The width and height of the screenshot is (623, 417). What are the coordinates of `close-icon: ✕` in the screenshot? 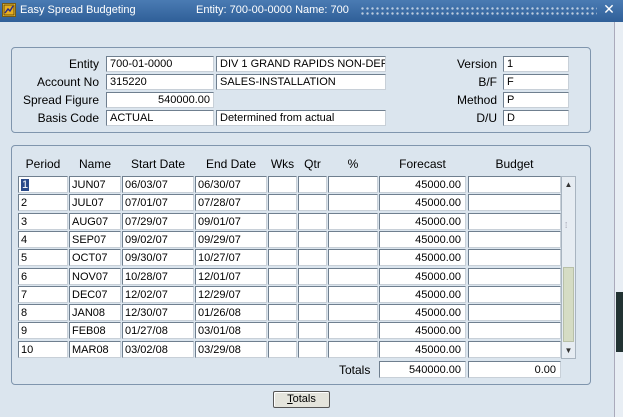 It's located at (609, 10).